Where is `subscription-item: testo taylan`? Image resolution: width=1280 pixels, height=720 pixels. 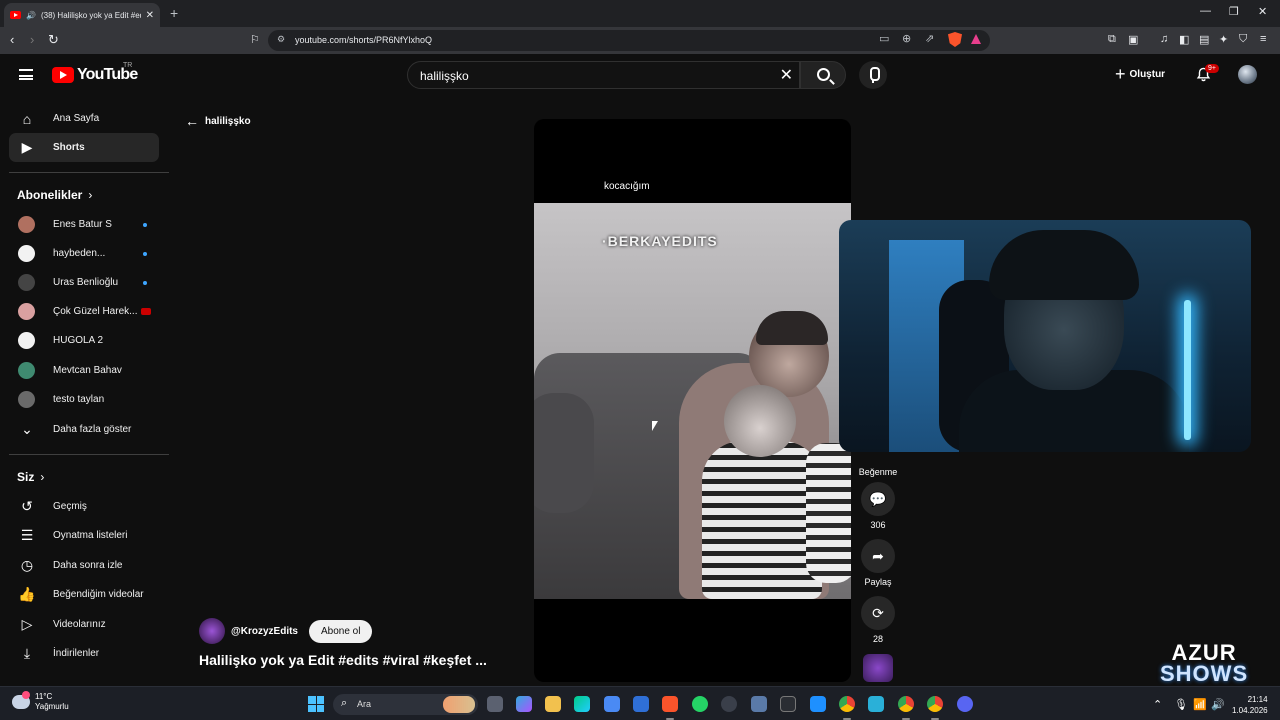 subscription-item: testo taylan is located at coordinates (84, 399).